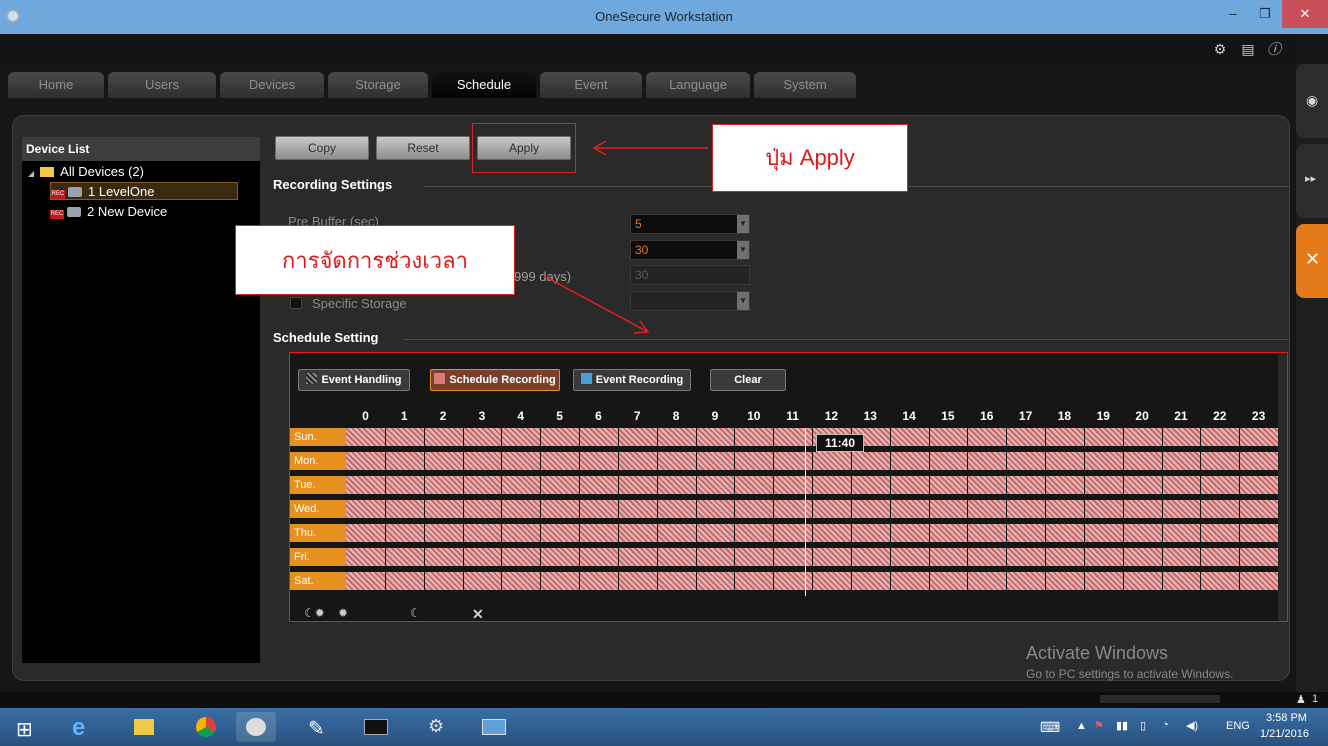 The width and height of the screenshot is (1328, 746). I want to click on explorer-taskbar-button, so click(144, 727).